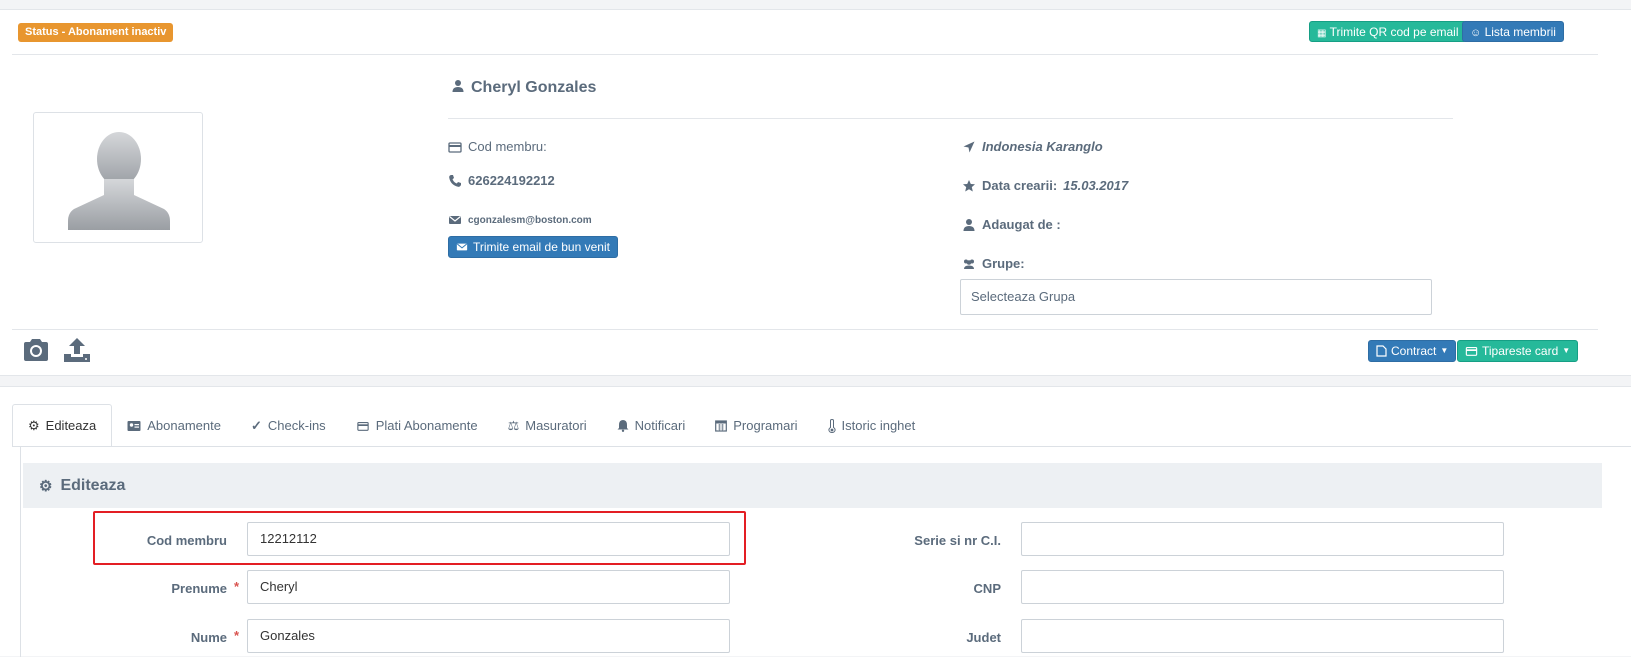  I want to click on added-by-info: Adaugat de :, so click(1011, 224).